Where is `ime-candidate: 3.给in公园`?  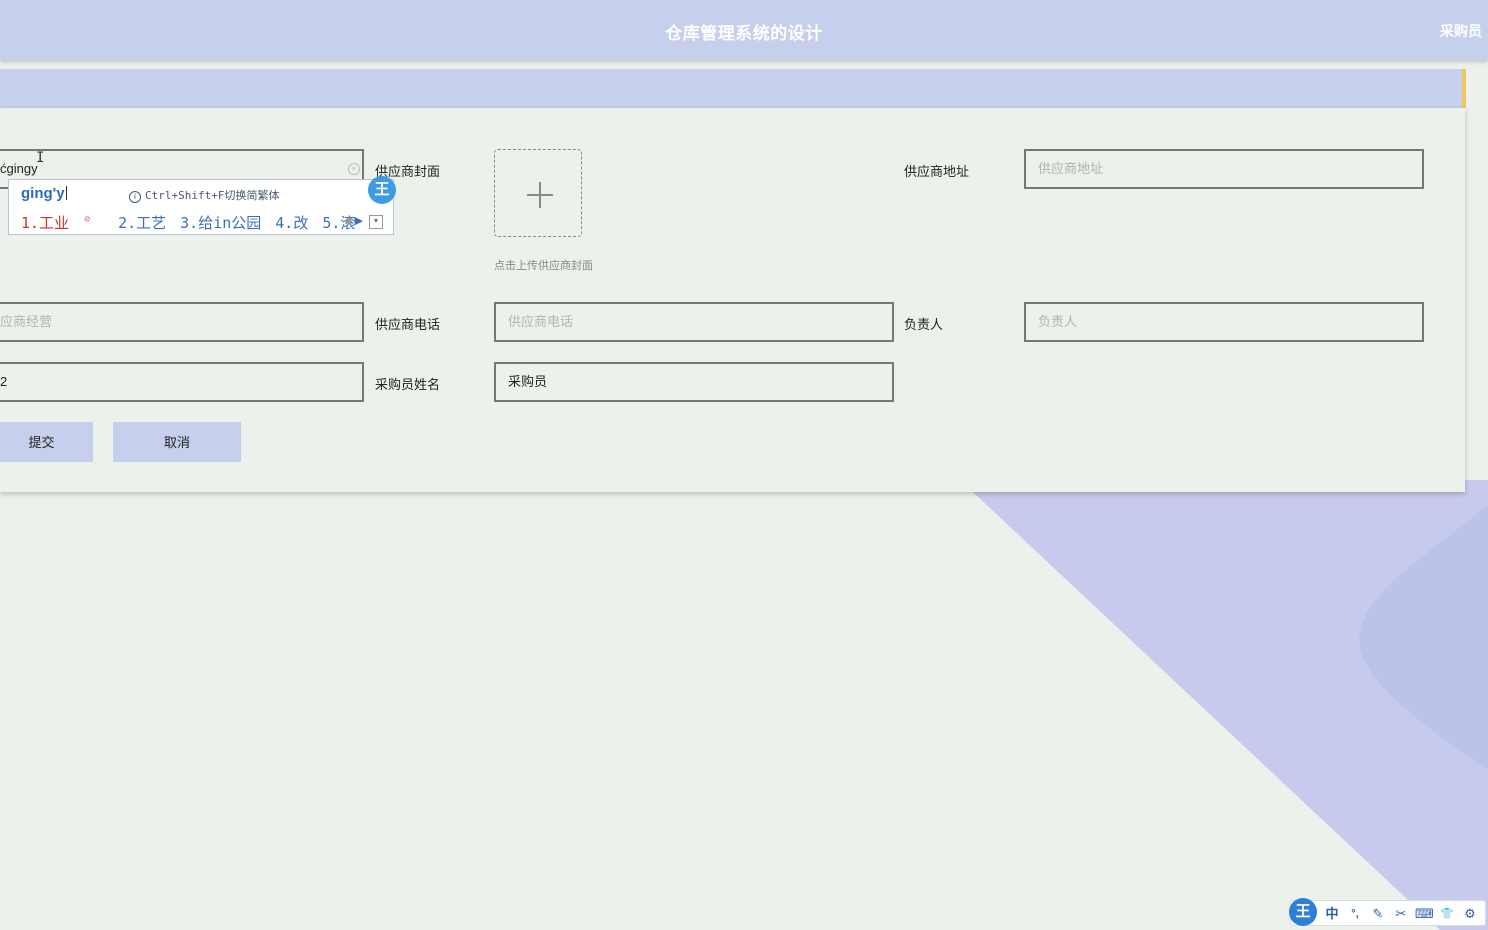 ime-candidate: 3.给in公园 is located at coordinates (220, 223).